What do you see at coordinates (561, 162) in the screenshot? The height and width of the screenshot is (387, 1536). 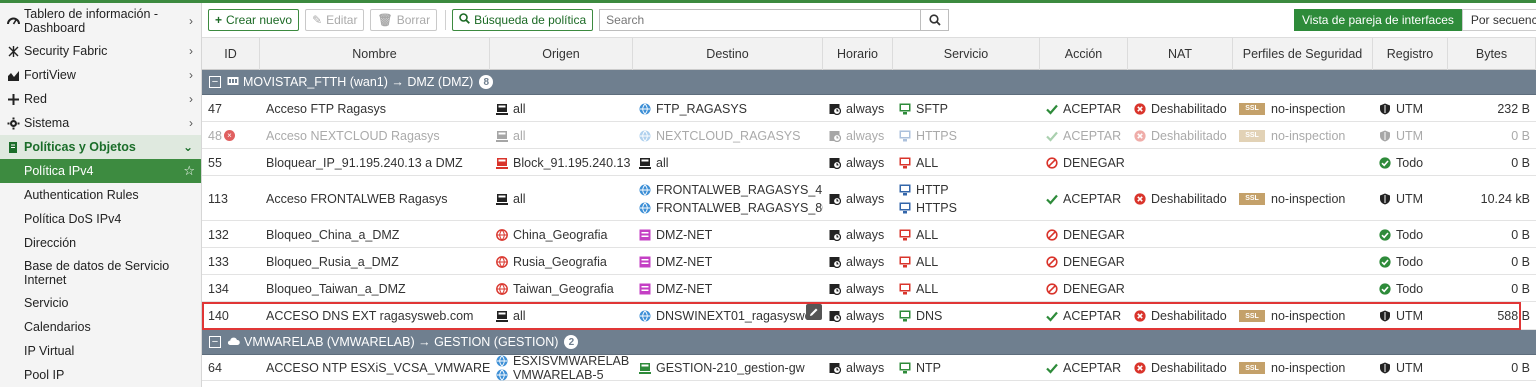 I see `source-cell: Block_91.195.240.13` at bounding box center [561, 162].